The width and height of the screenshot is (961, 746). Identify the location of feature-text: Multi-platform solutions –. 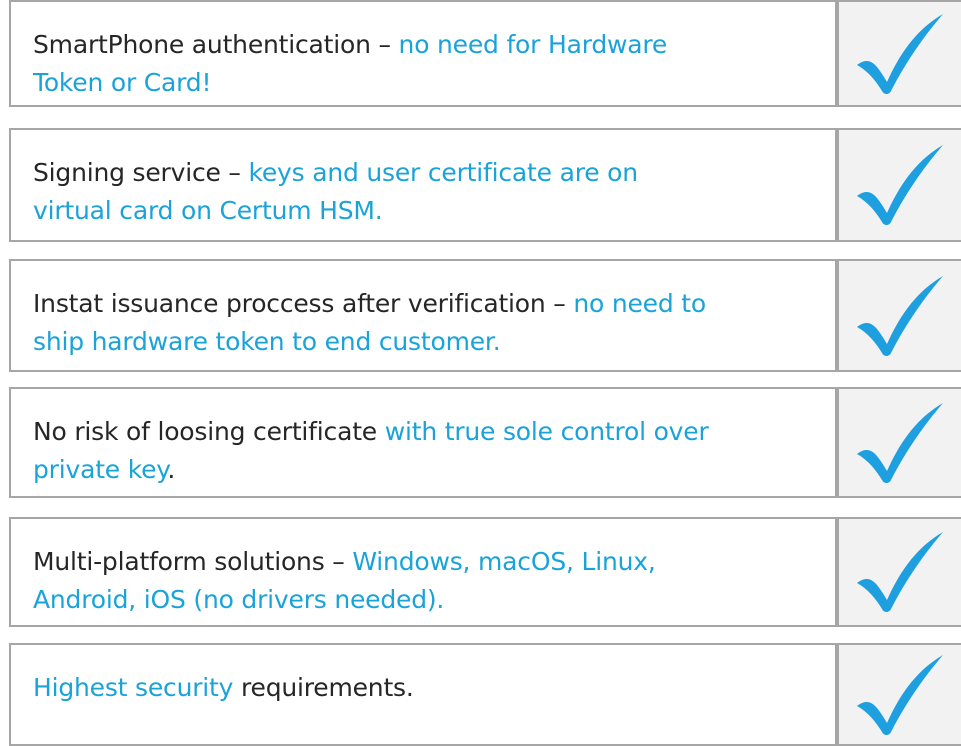
(193, 561).